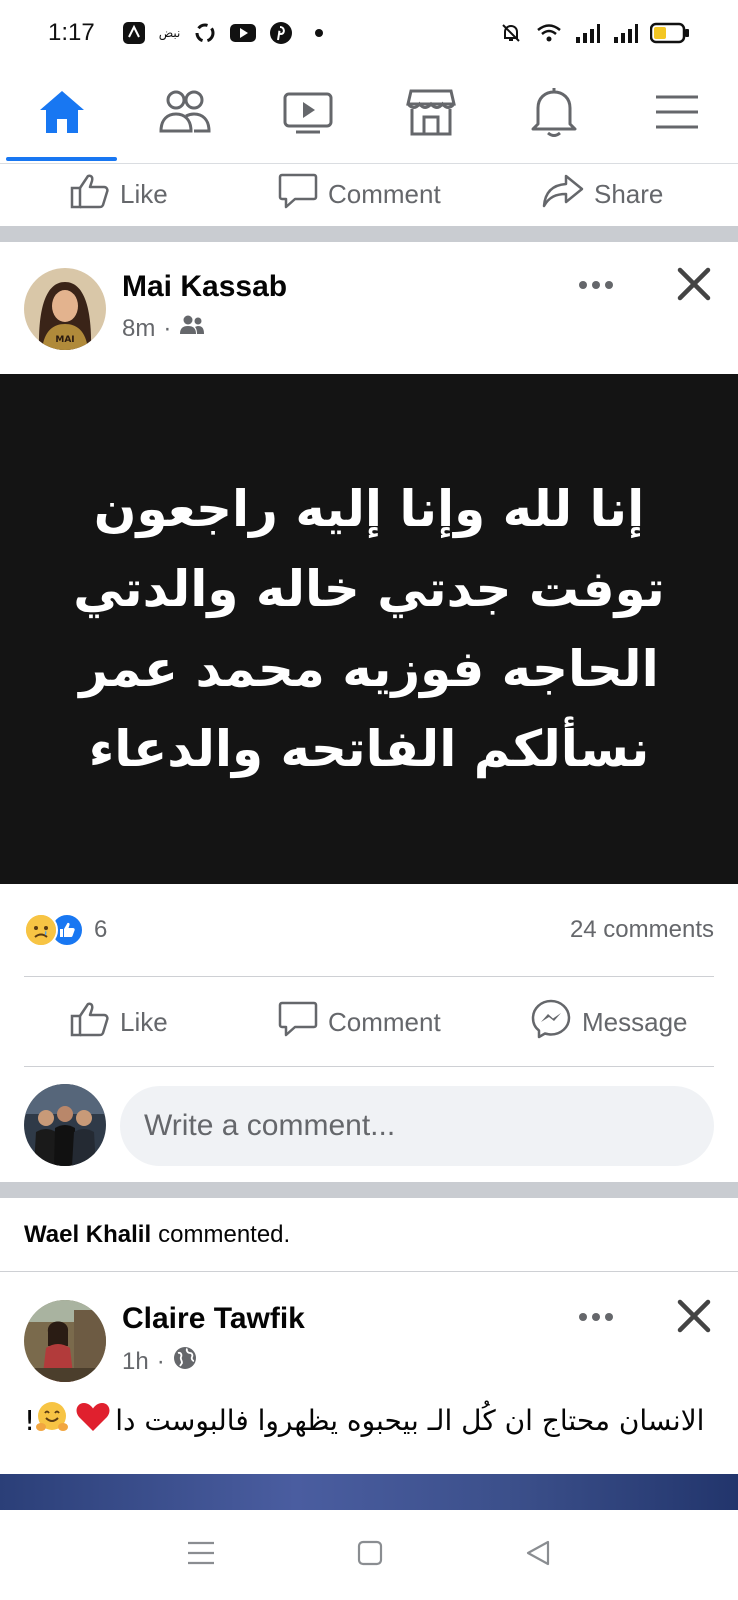  Describe the element at coordinates (538, 1555) in the screenshot. I see `back-icon` at that location.